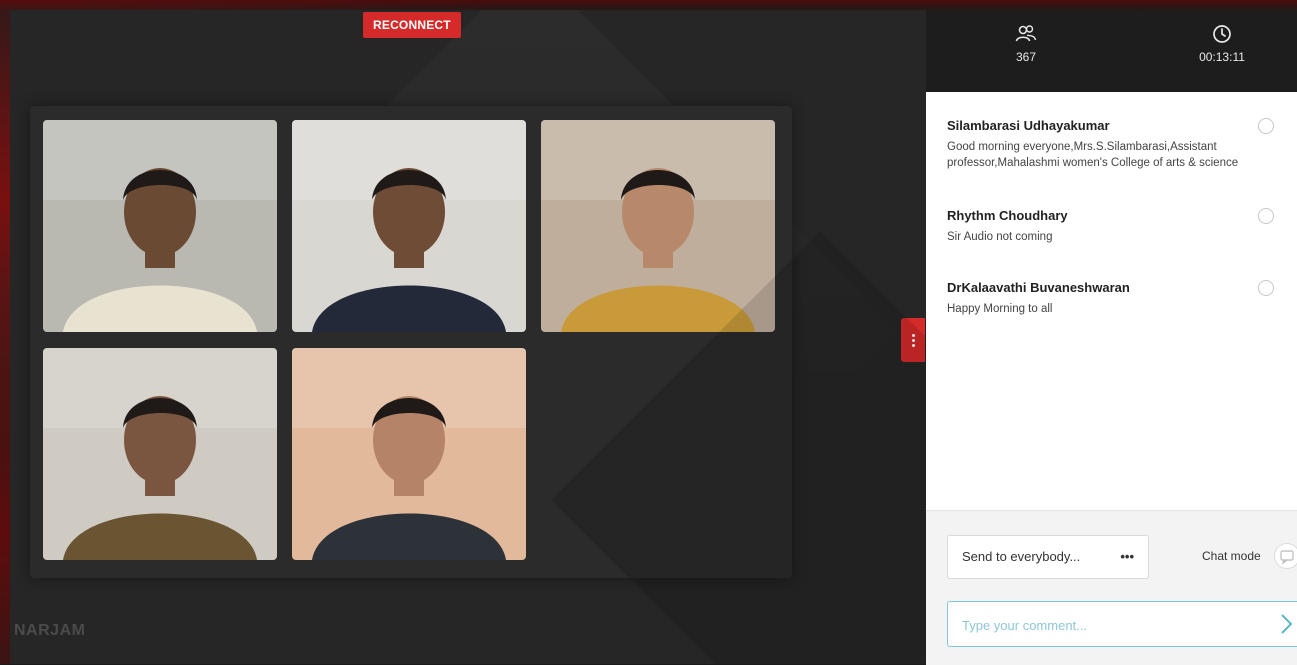 This screenshot has height=665, width=1297. What do you see at coordinates (1000, 309) in the screenshot?
I see `message-text: Happy Morning to all` at bounding box center [1000, 309].